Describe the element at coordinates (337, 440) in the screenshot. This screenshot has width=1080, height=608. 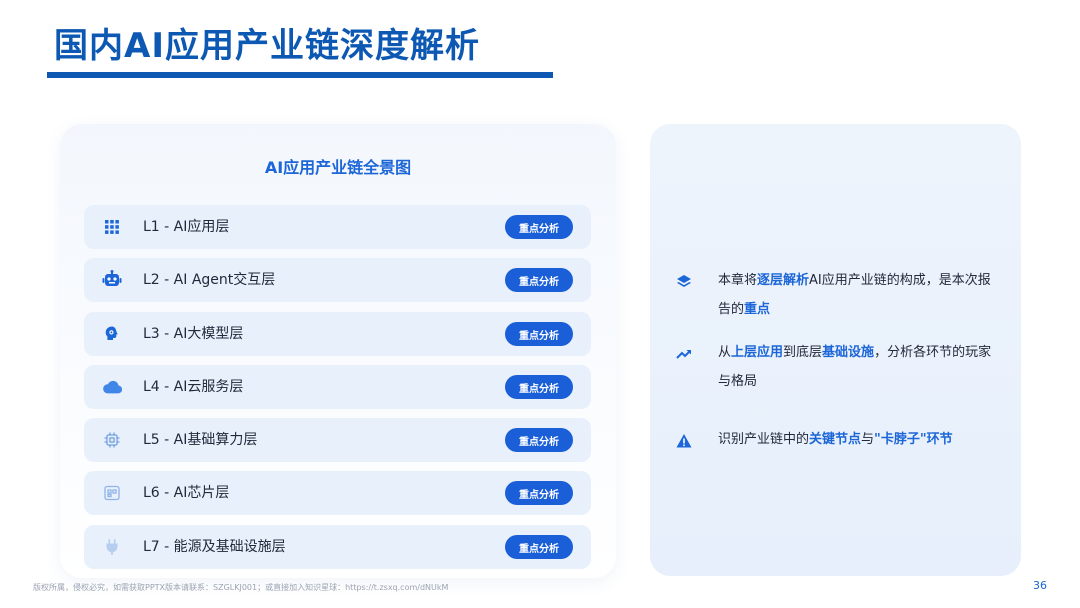
I see `layer-row-l5: L5 - AI基础算力层 重点分析` at that location.